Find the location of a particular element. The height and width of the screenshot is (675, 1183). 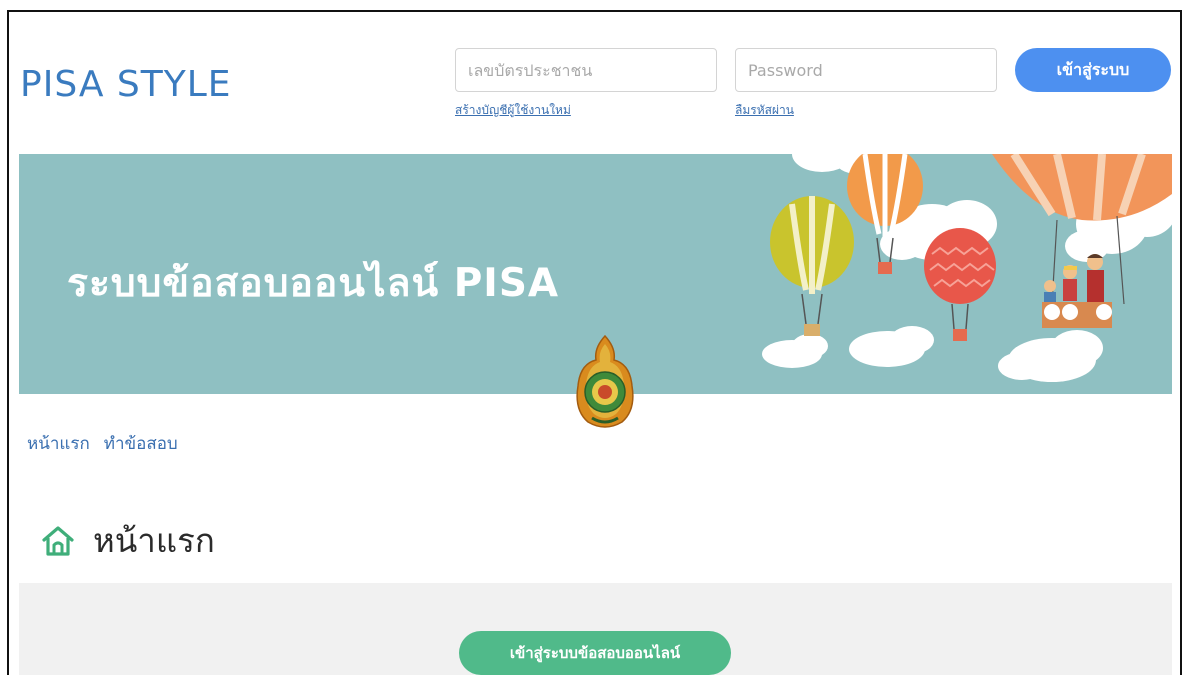

ministry-emblem-logo is located at coordinates (605, 381).